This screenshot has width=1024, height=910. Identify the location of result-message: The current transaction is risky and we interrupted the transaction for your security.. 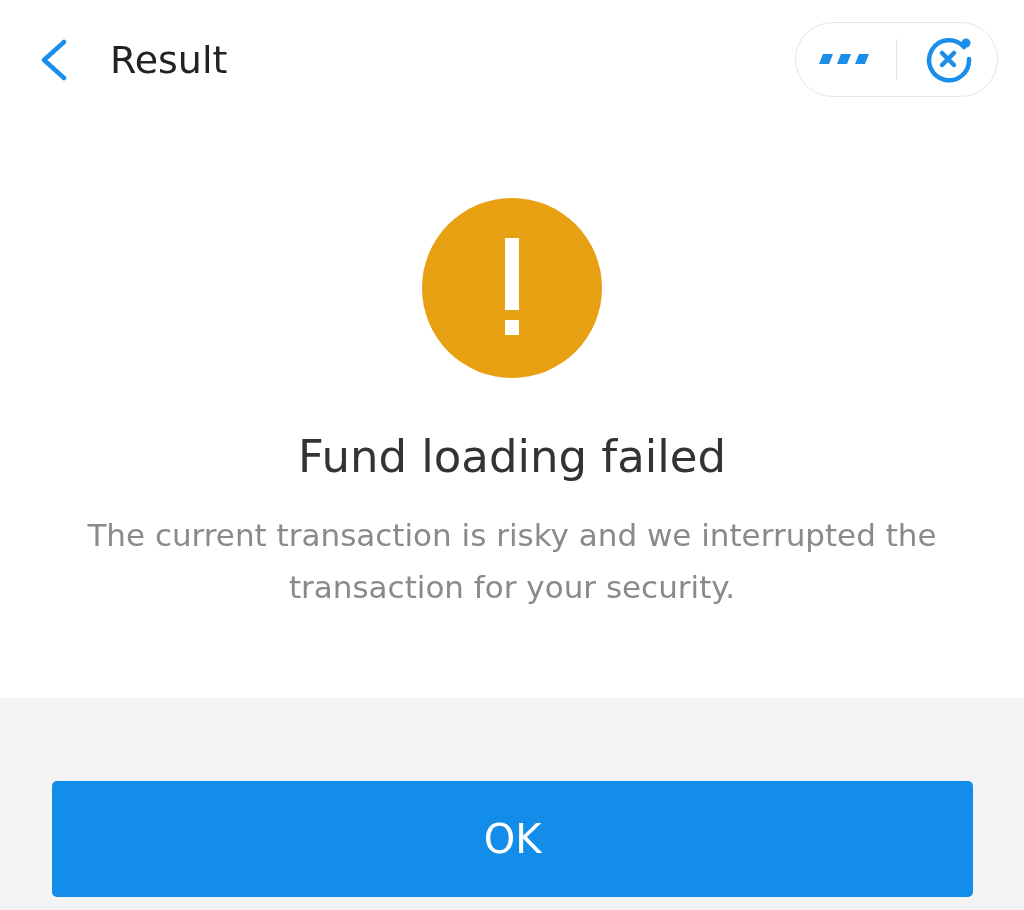
(512, 561).